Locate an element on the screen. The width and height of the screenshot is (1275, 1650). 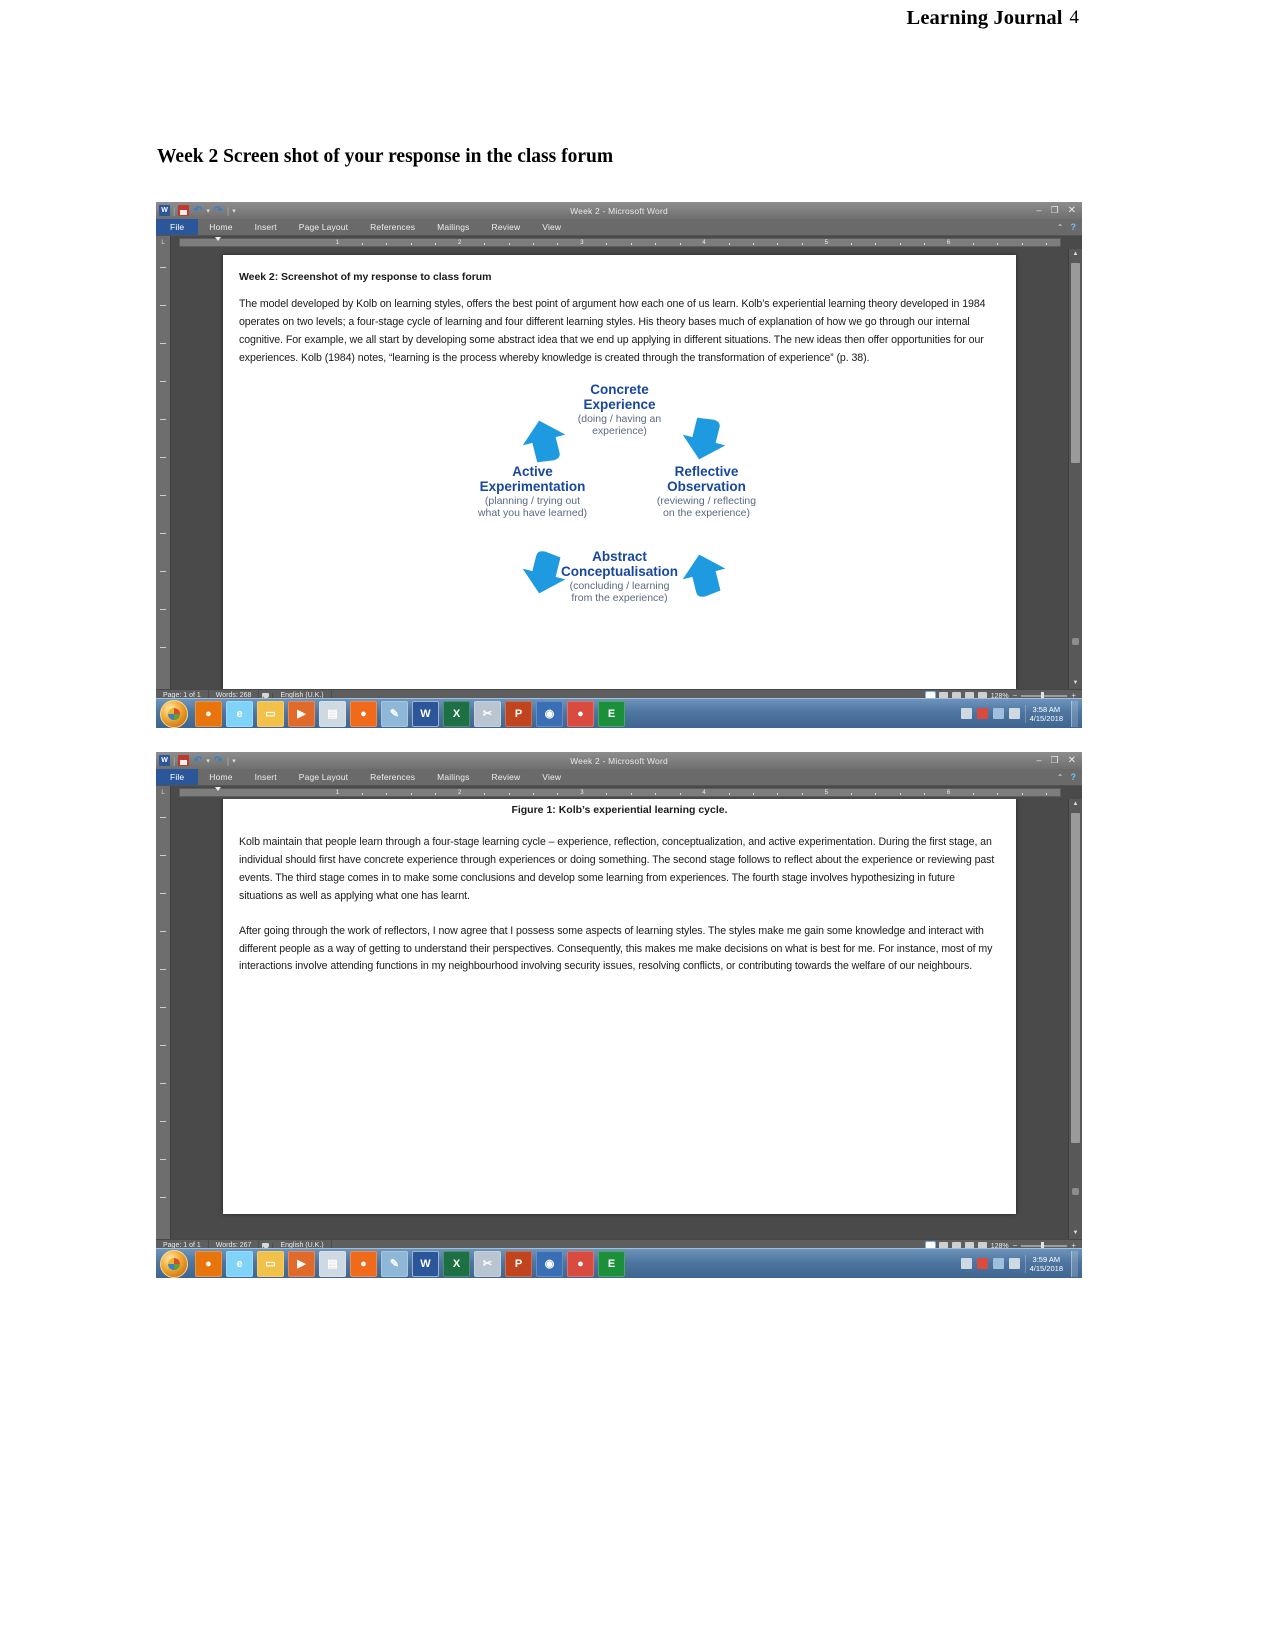
tray-volume-icon is located at coordinates (1014, 1263).